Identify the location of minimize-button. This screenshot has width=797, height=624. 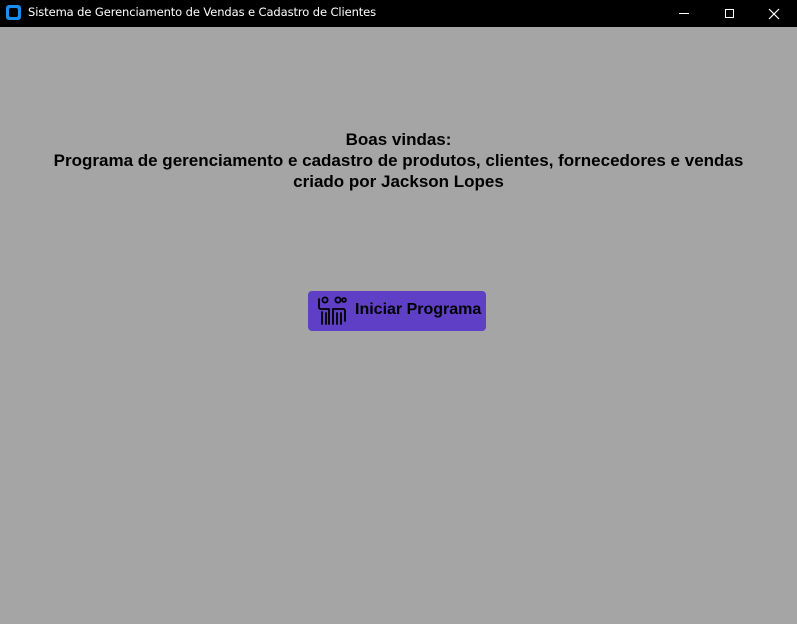
(684, 13).